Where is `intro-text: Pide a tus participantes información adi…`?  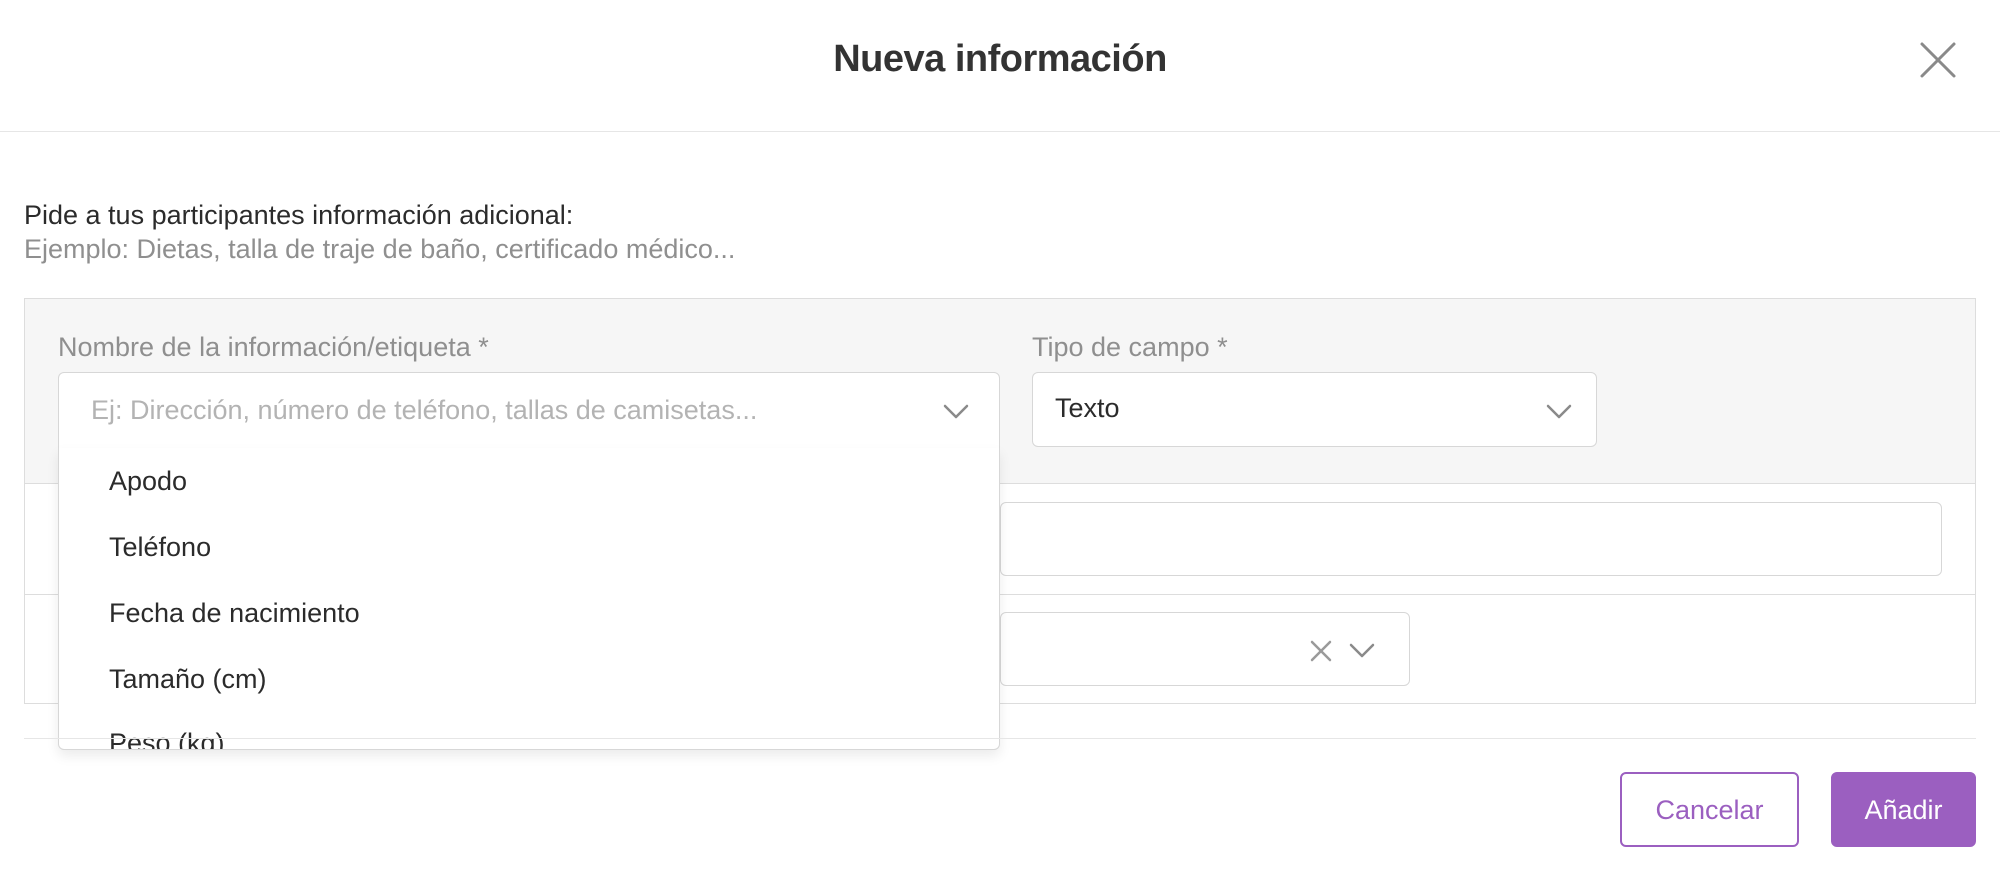 intro-text: Pide a tus participantes información adi… is located at coordinates (299, 215).